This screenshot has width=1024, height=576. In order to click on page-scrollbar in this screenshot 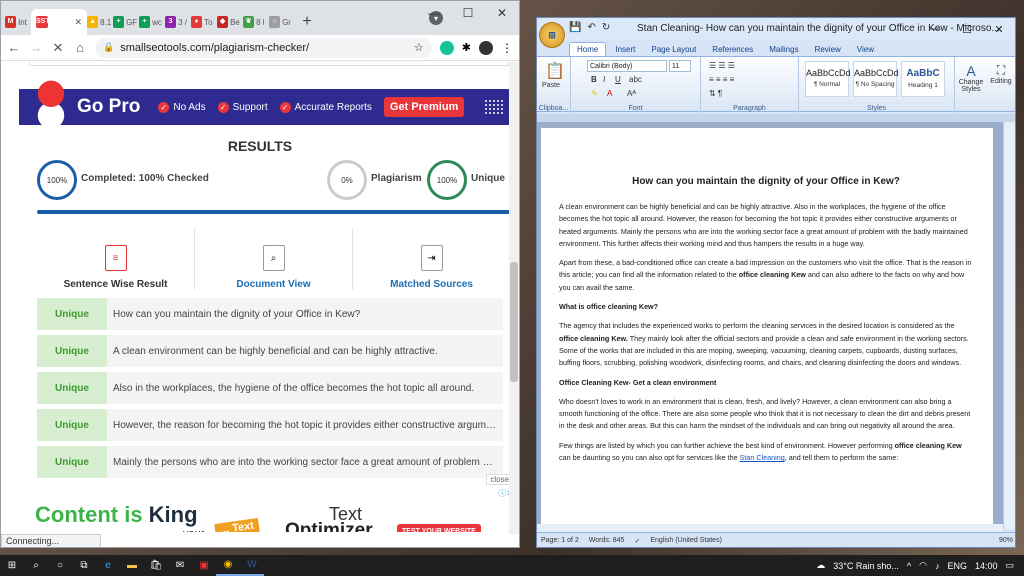, I will do `click(514, 298)`.